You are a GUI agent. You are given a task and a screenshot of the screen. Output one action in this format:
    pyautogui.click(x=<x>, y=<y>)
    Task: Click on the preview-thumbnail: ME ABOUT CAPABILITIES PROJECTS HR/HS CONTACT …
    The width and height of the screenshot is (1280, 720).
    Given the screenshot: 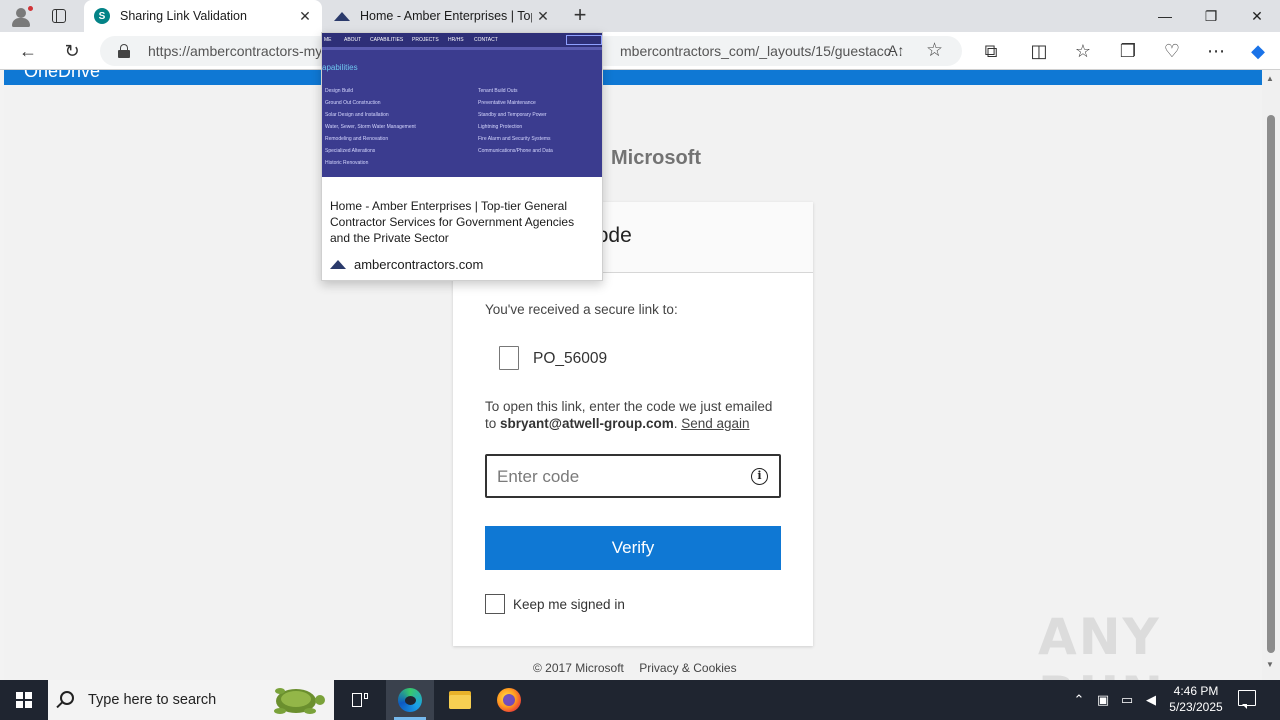 What is the action you would take?
    pyautogui.click(x=462, y=105)
    